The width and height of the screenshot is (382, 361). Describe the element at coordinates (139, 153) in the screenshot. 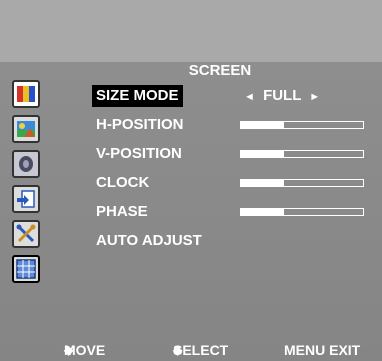

I see `menu-item-label: V-POSITION` at that location.